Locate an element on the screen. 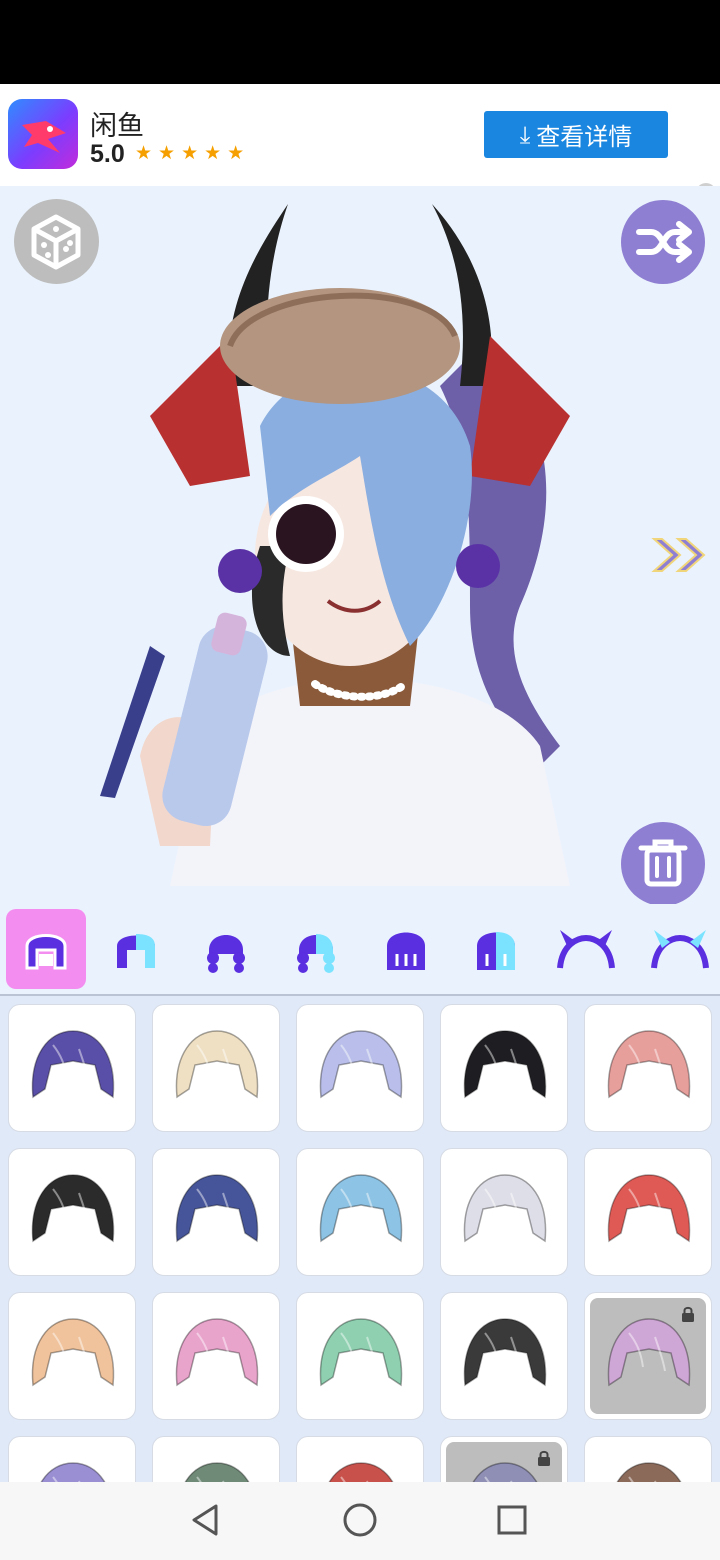 This screenshot has width=720, height=1560. tab-twin-braids-alt-color is located at coordinates (316, 949).